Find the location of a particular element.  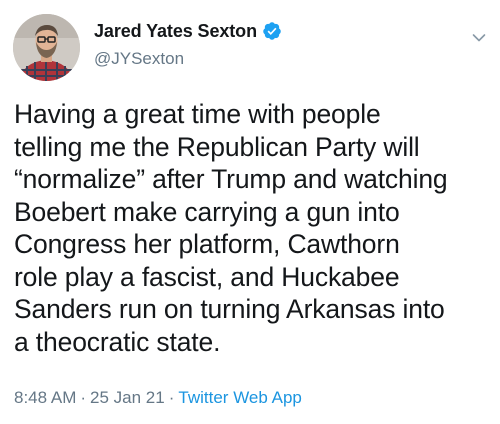

avatar-image is located at coordinates (46, 47).